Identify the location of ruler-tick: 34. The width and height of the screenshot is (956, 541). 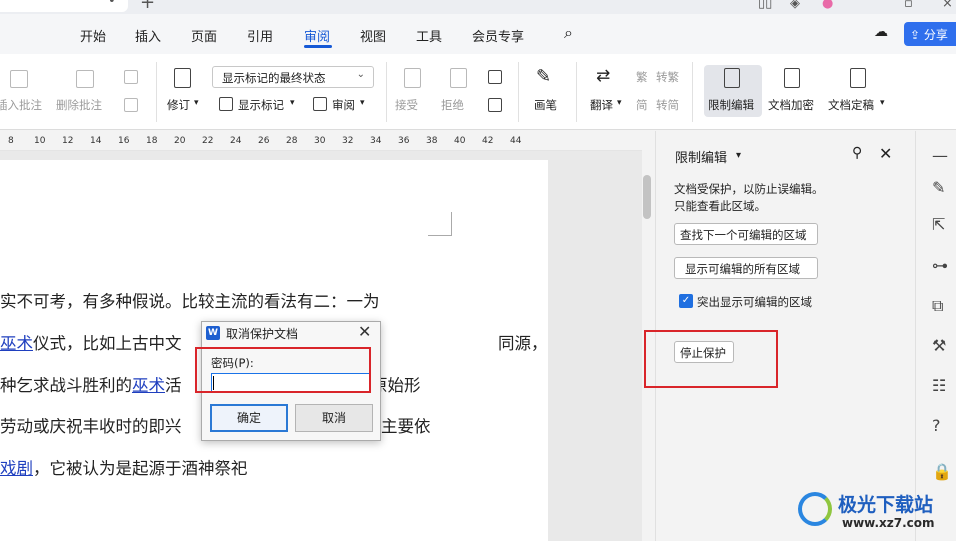
(376, 141).